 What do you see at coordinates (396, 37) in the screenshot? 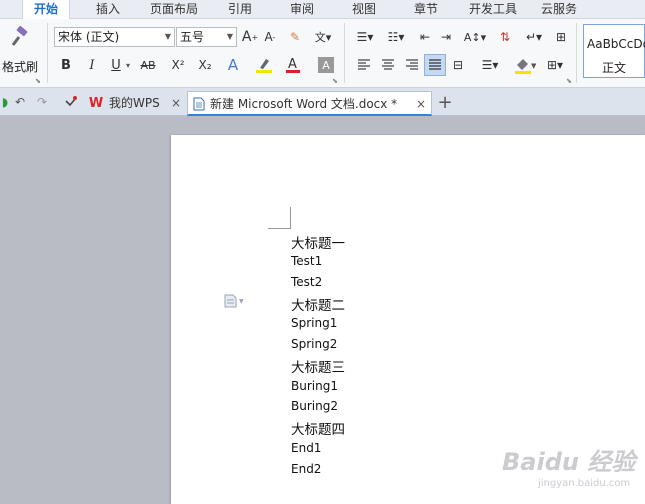
I see `numbering-icon: ☷▾` at bounding box center [396, 37].